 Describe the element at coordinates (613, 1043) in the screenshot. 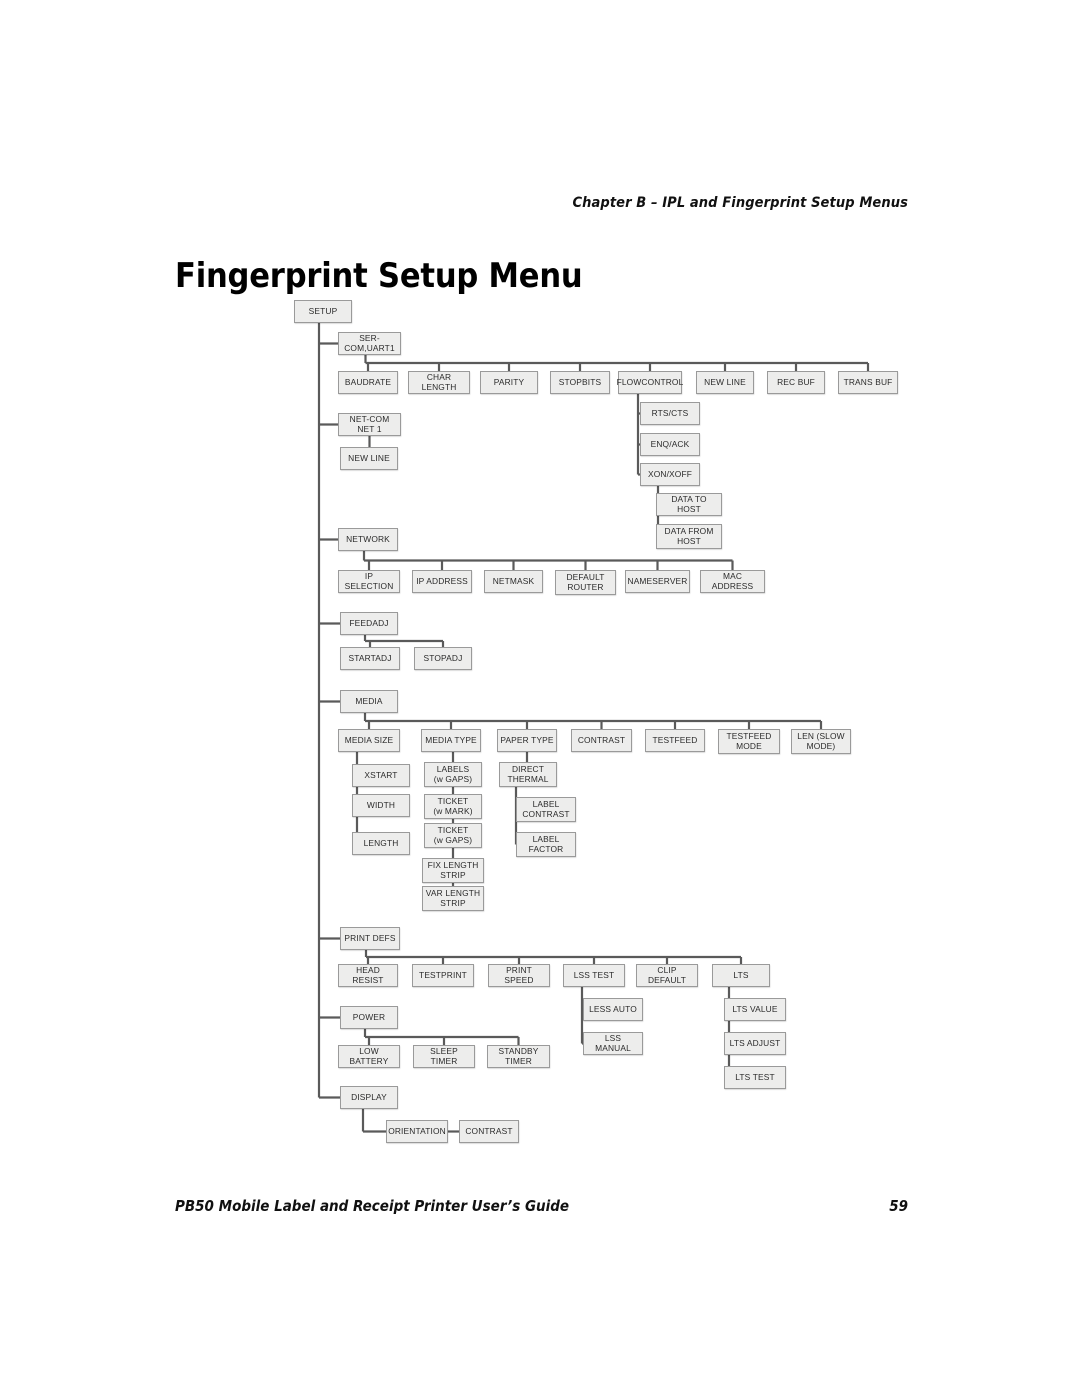

I see `menu-node-lssmanual: LSS MANUAL` at that location.